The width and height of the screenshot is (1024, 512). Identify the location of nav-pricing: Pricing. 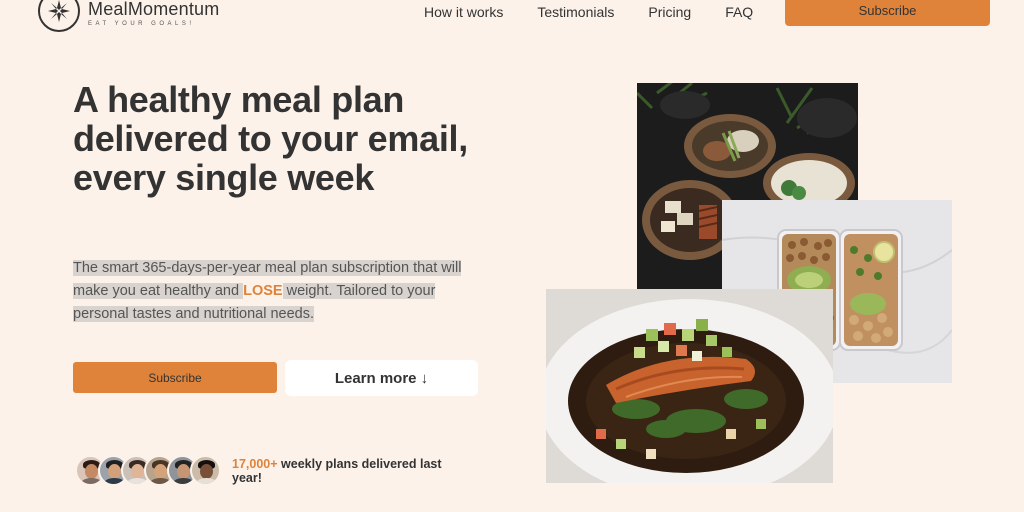
(669, 12).